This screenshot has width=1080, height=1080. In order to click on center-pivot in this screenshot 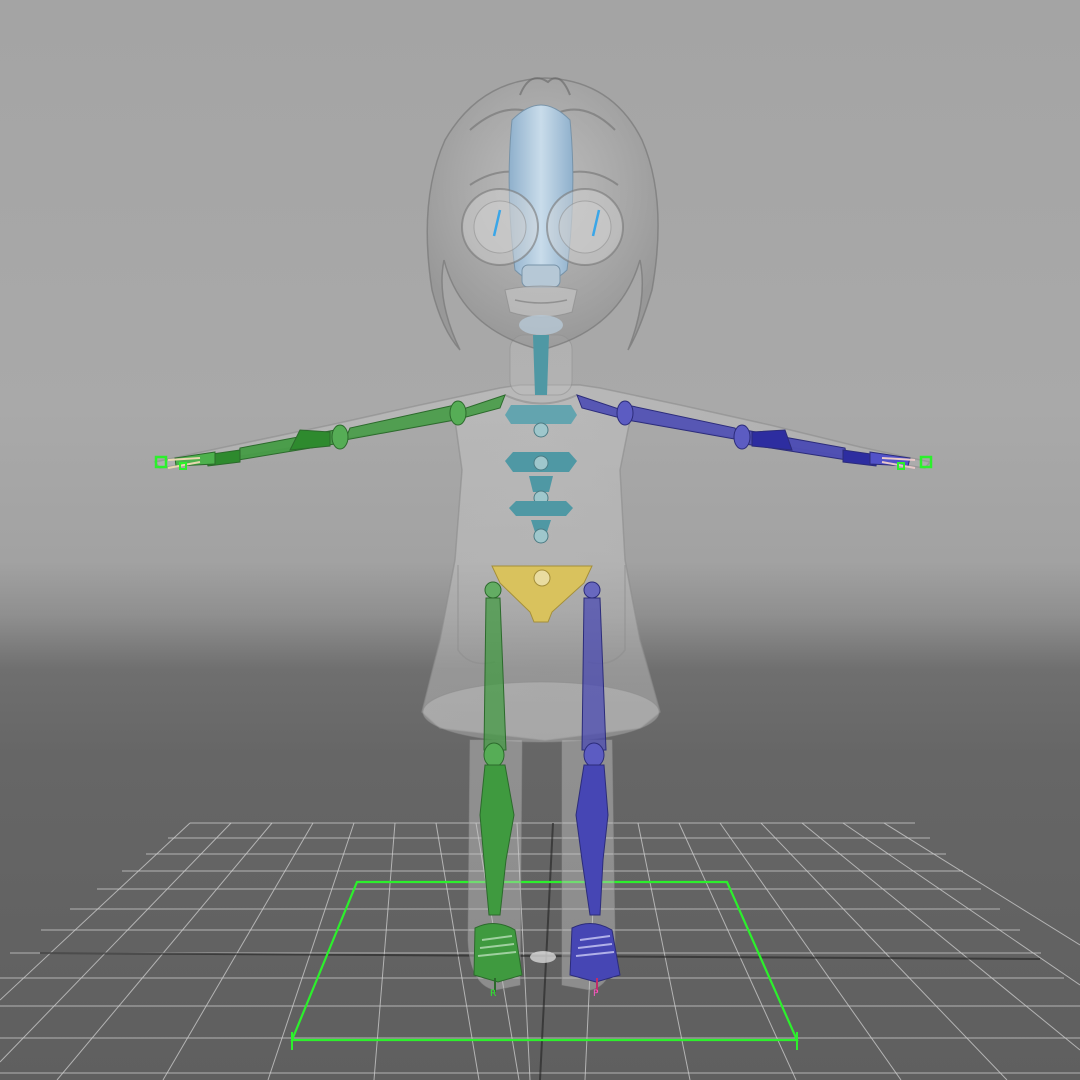, I will do `click(543, 957)`.